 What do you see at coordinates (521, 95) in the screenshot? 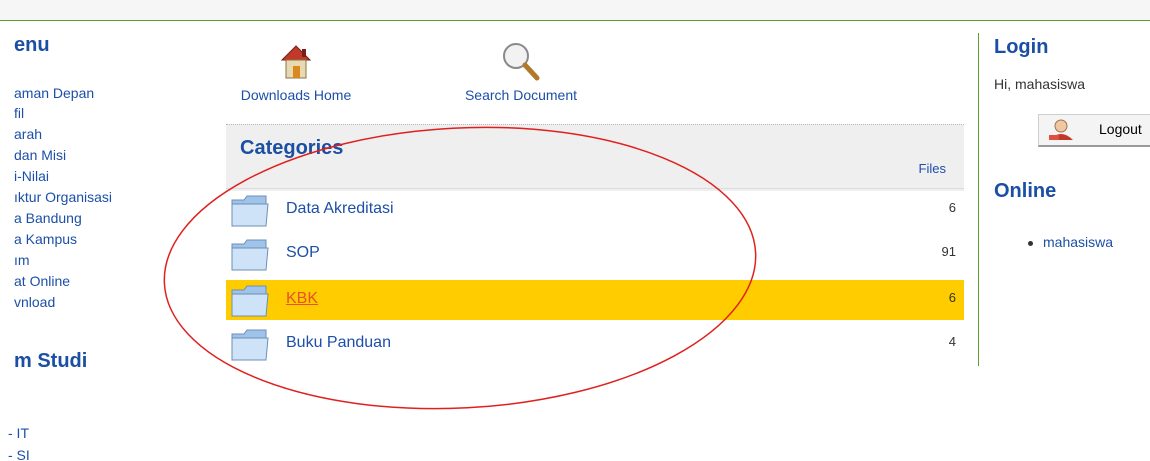
I see `search-document-label: Search Document` at bounding box center [521, 95].